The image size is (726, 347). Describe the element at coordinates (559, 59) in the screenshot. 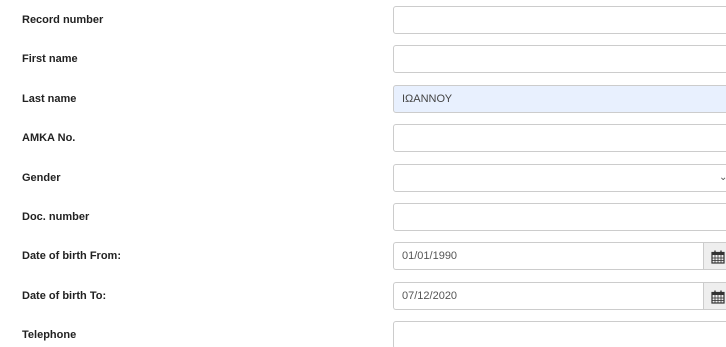

I see `first-name-input` at that location.